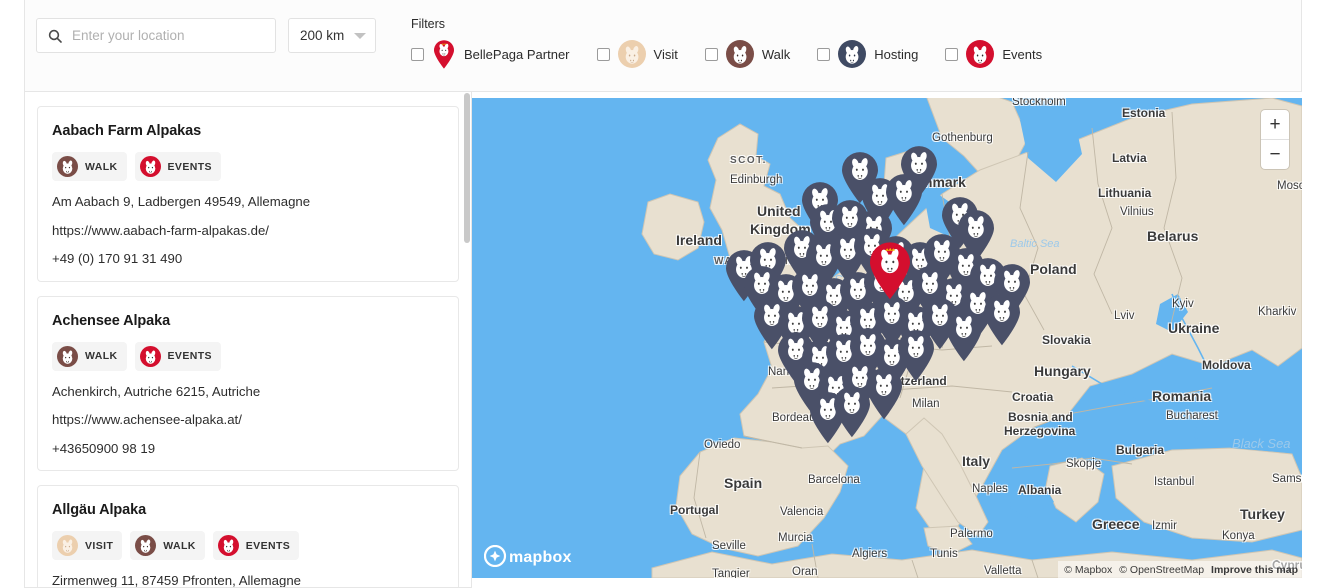  I want to click on chevron-down-icon, so click(360, 35).